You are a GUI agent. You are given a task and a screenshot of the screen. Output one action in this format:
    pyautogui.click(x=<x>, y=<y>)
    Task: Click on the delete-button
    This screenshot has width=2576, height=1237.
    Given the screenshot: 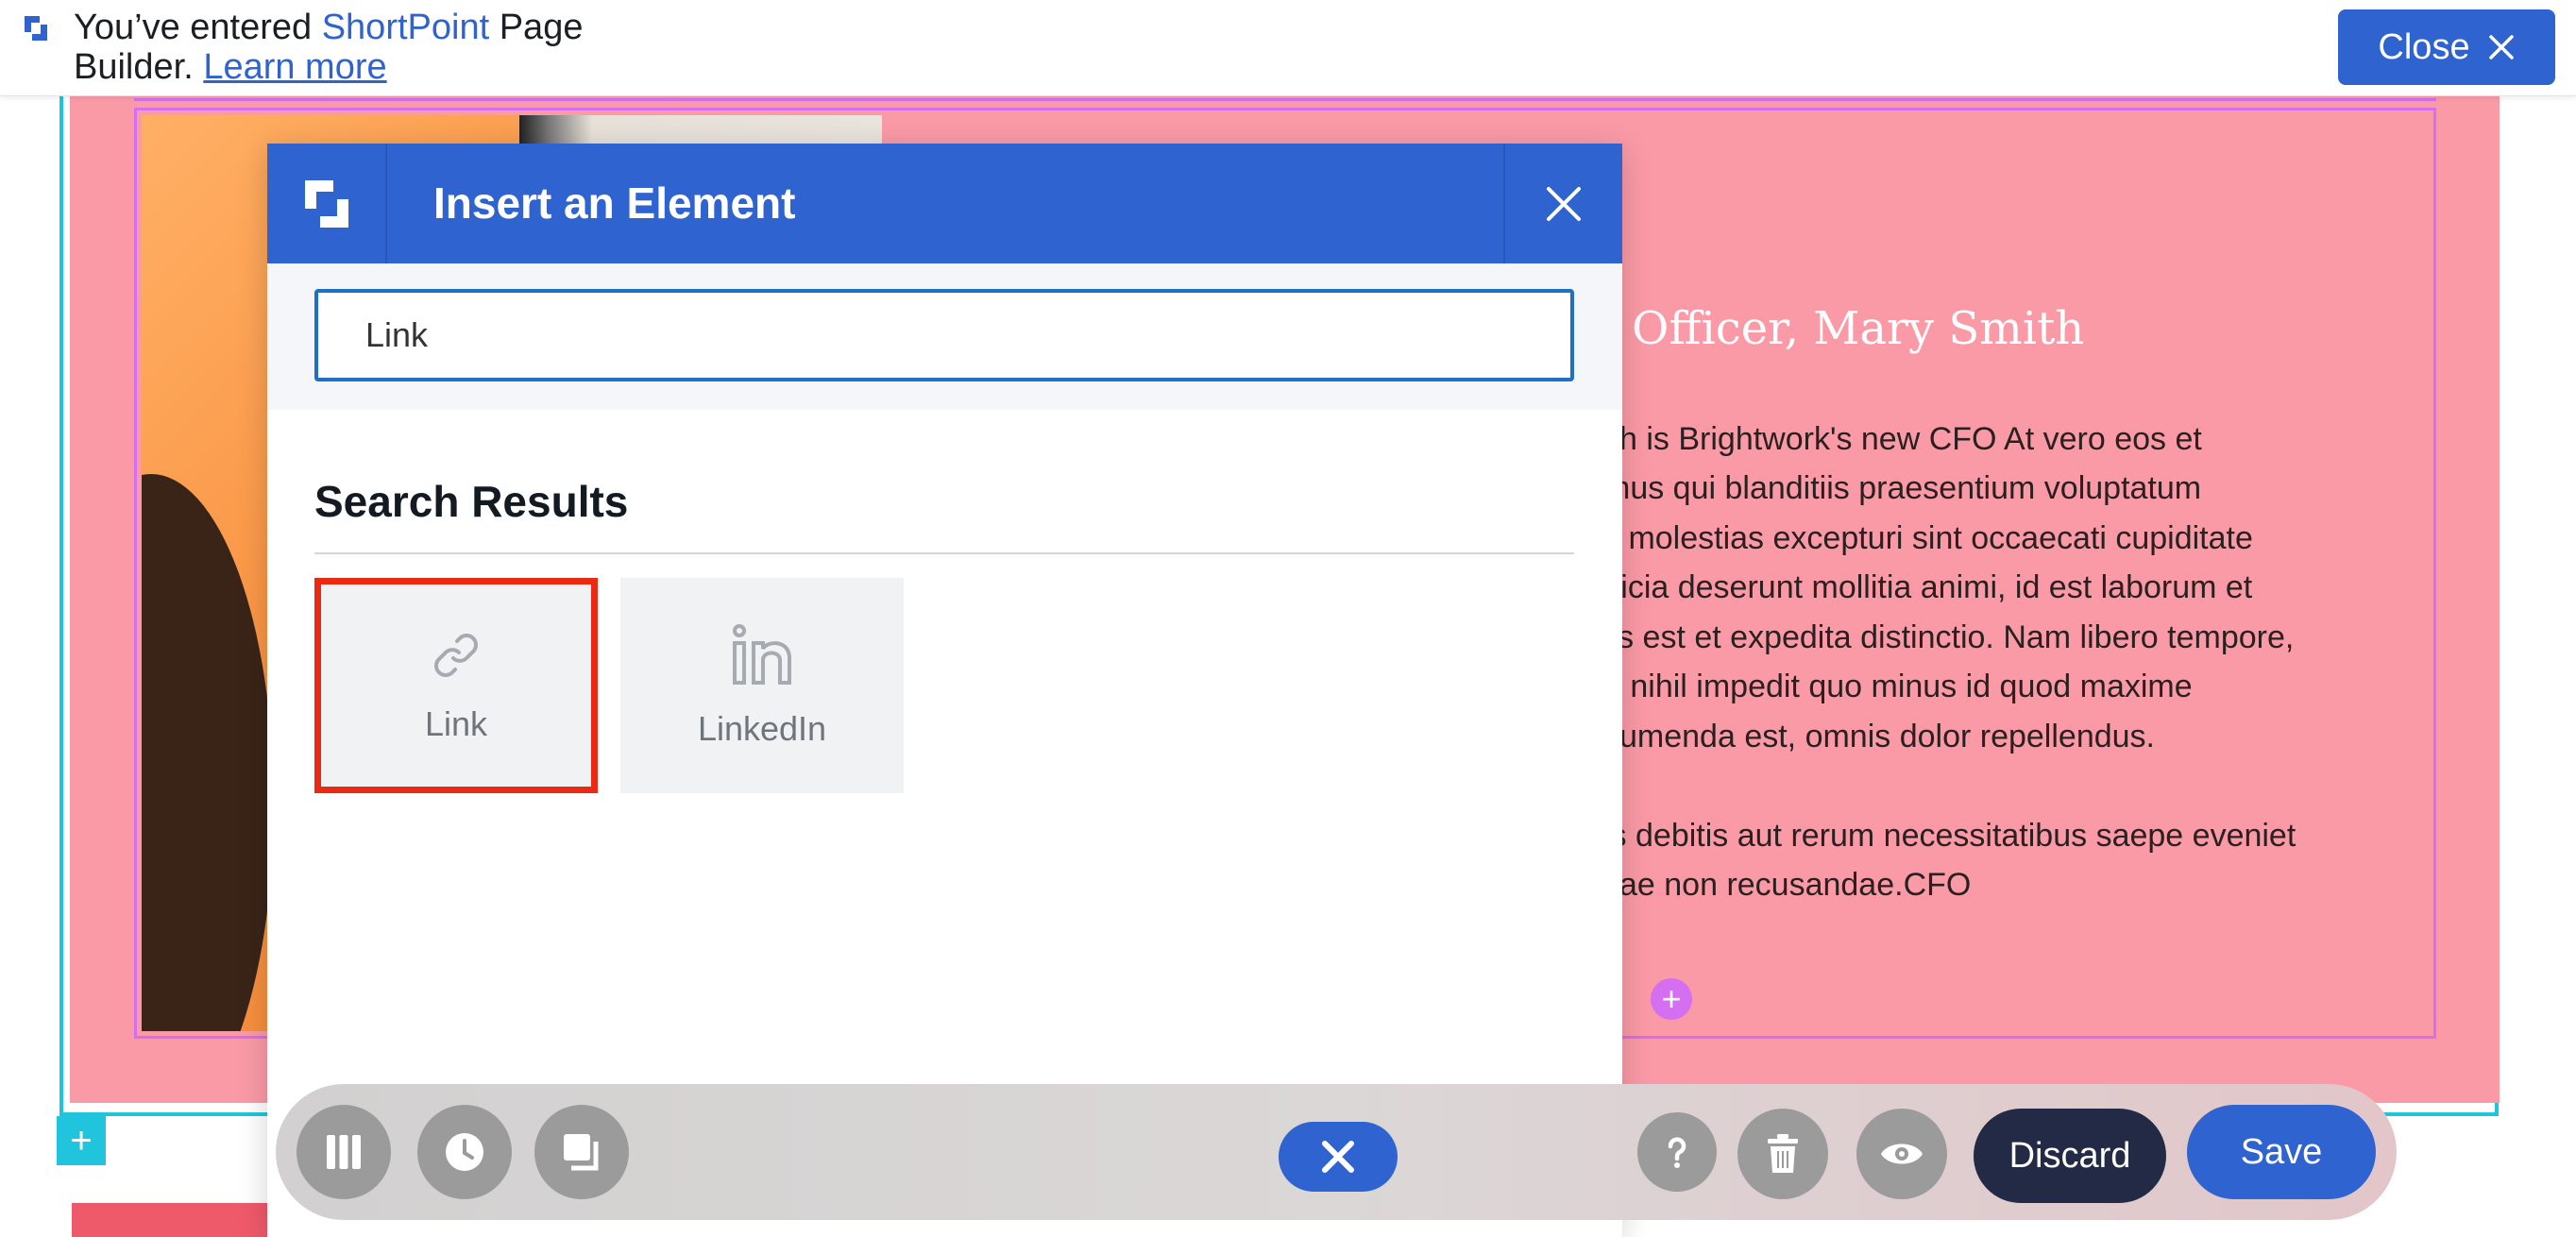 What is the action you would take?
    pyautogui.click(x=1782, y=1154)
    